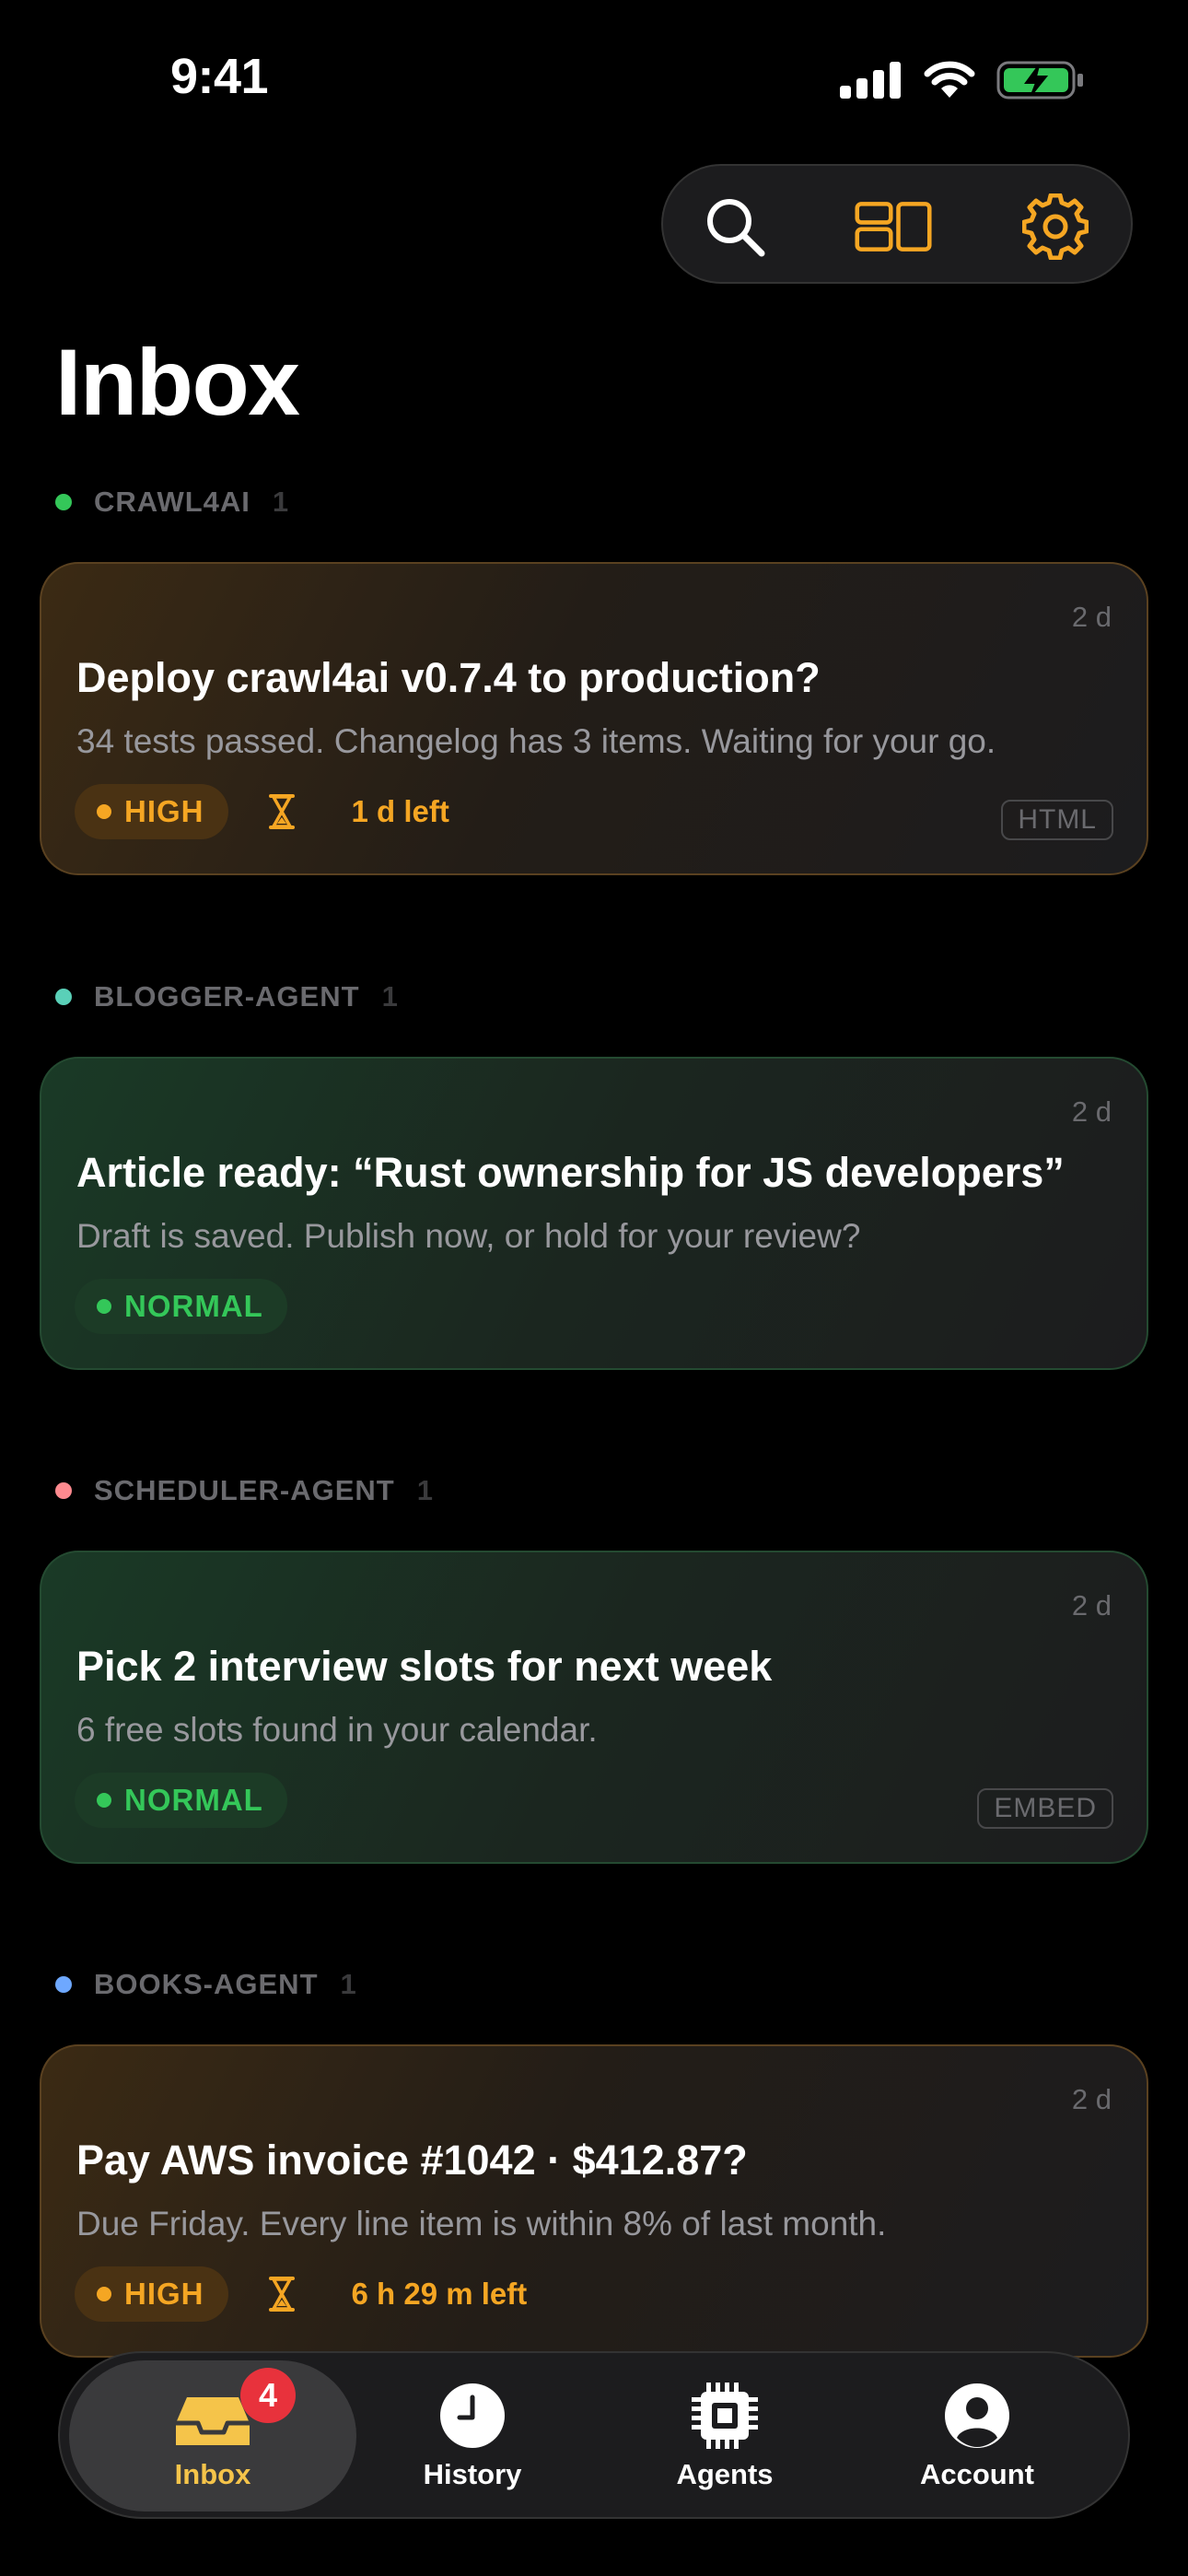 The image size is (1188, 2576). I want to click on search-icon, so click(736, 228).